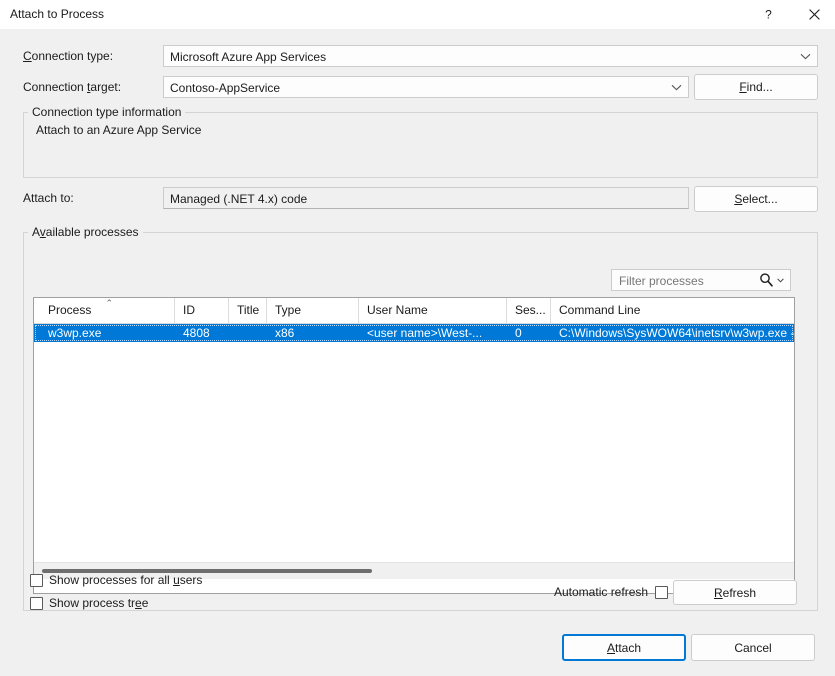 Image resolution: width=835 pixels, height=676 pixels. What do you see at coordinates (518, 333) in the screenshot?
I see `process-cell-session: 0` at bounding box center [518, 333].